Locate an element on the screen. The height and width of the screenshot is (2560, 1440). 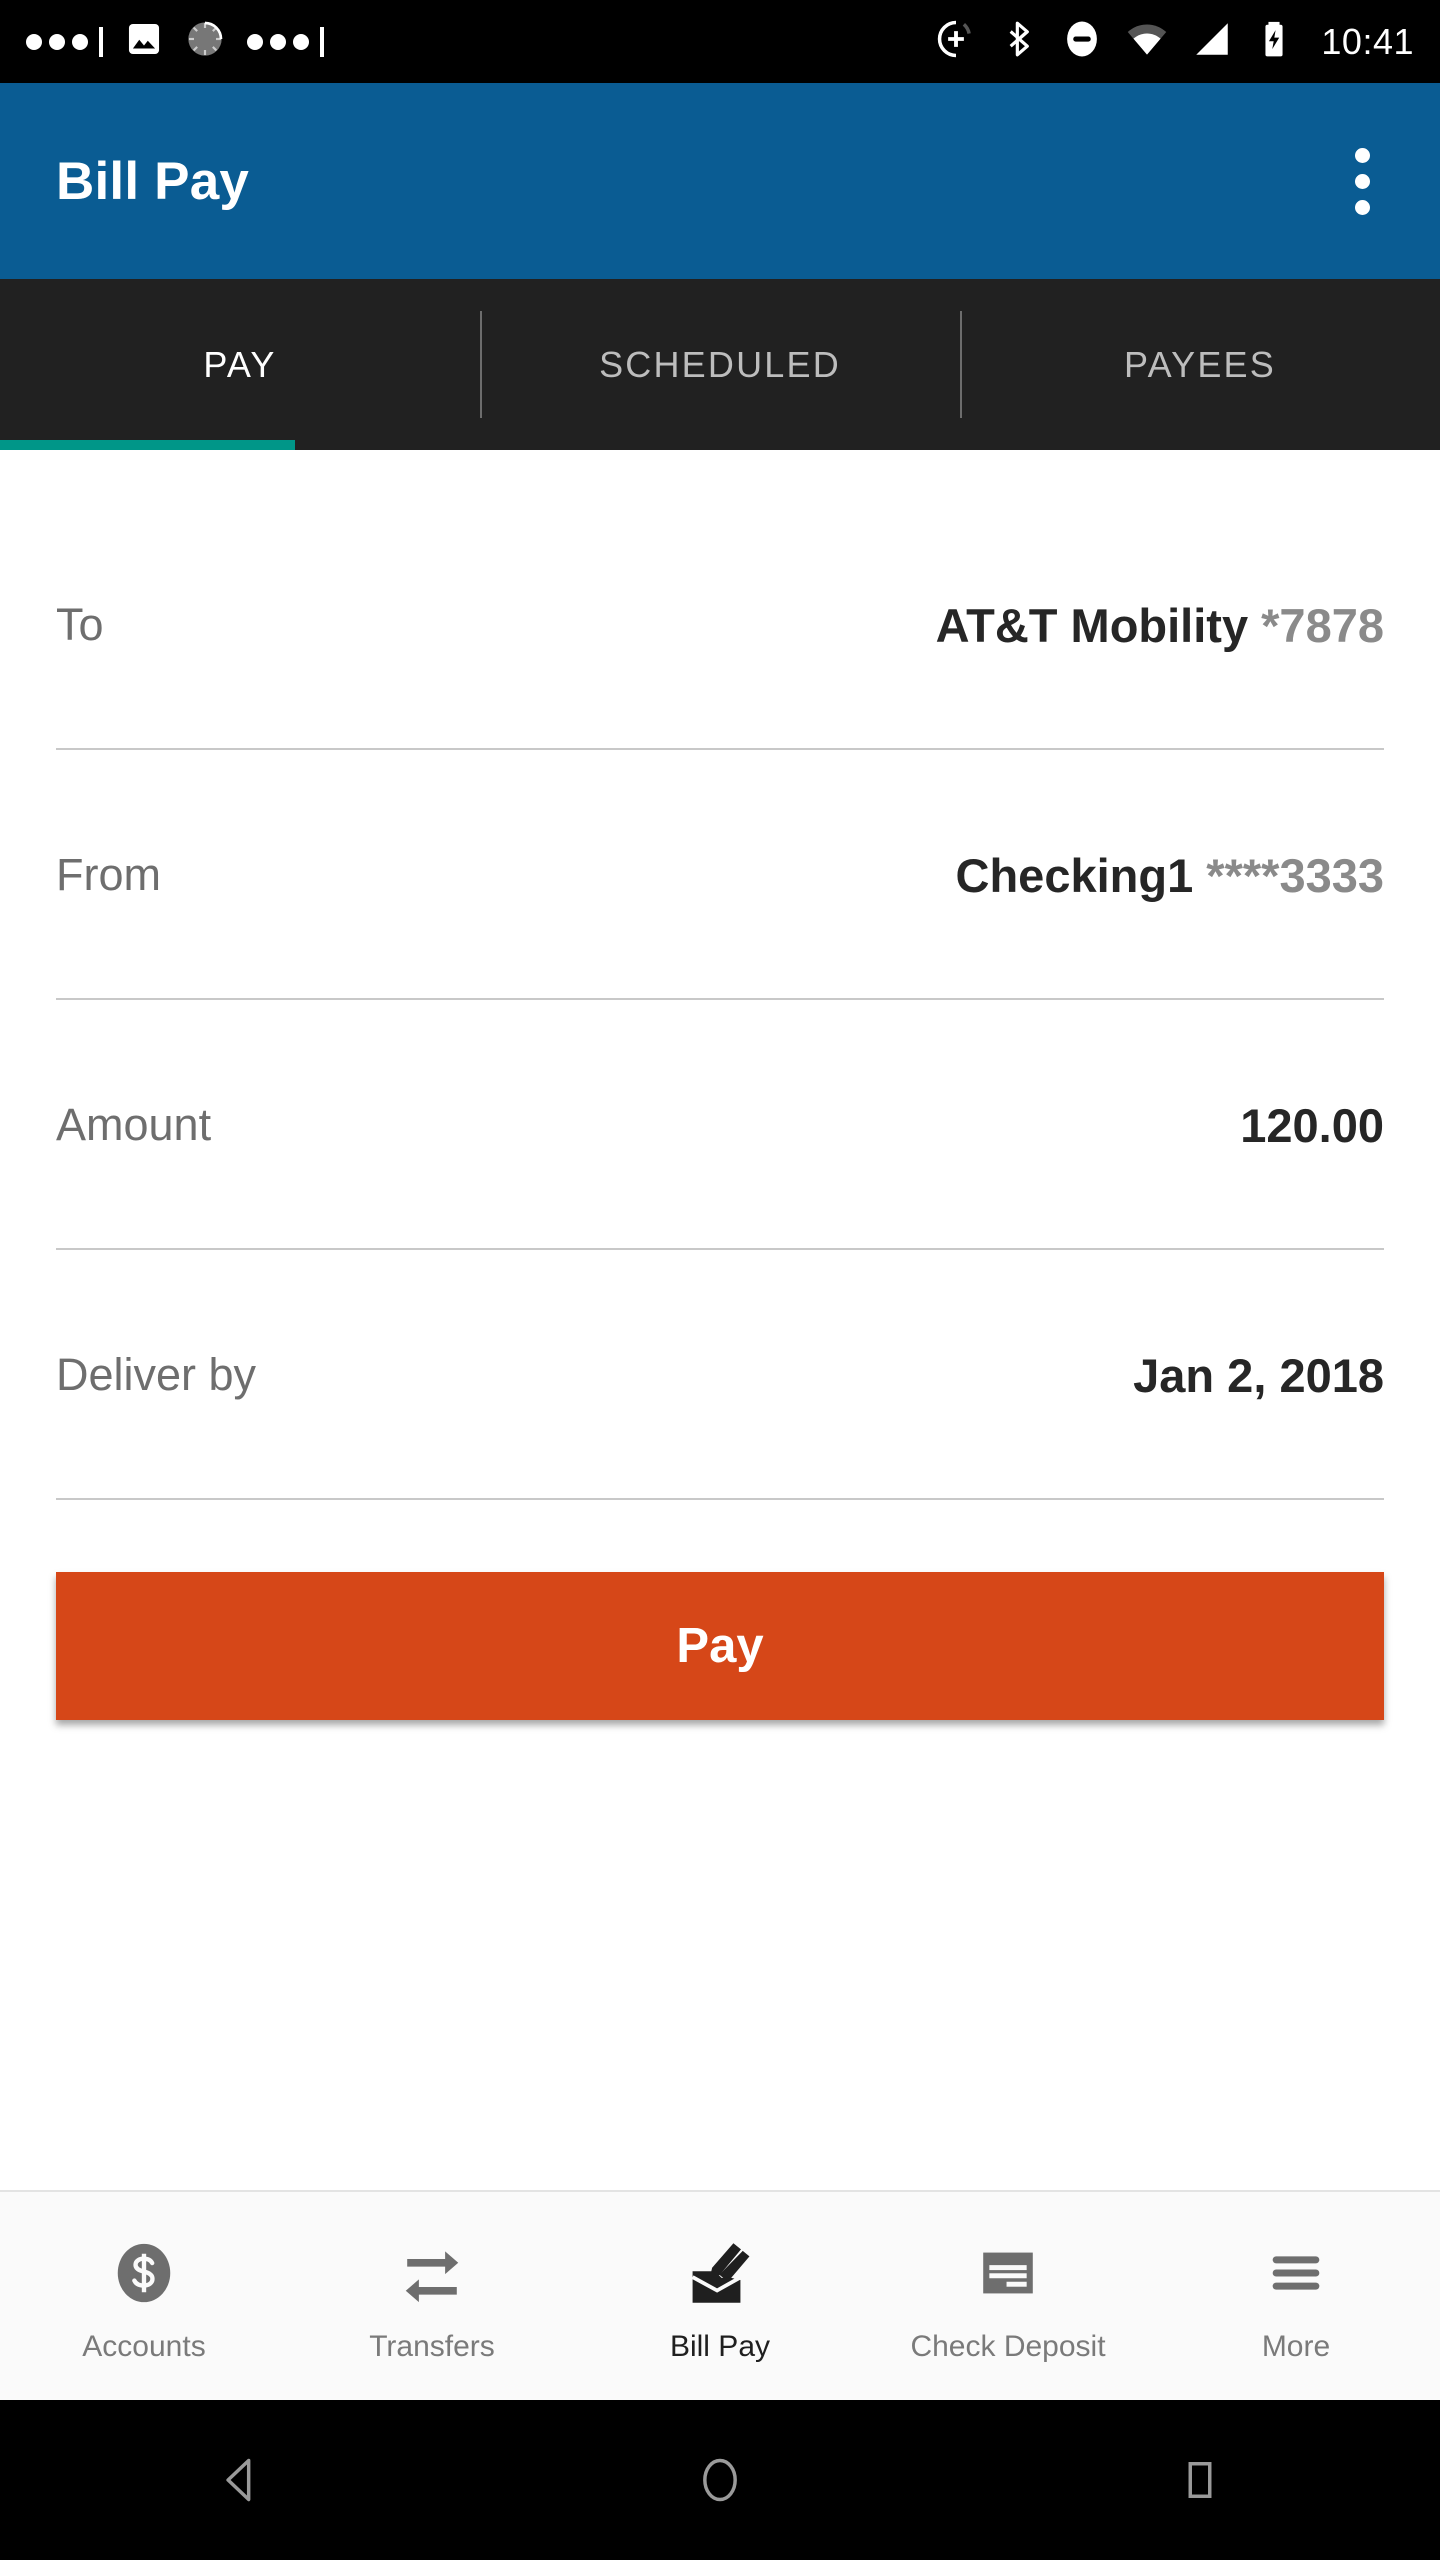
android-status-bar: 10:41 is located at coordinates (720, 41).